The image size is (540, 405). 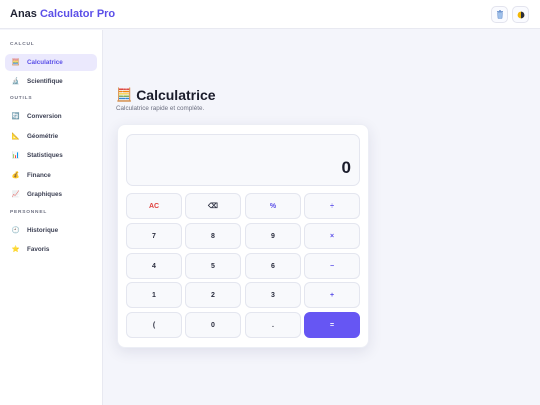 What do you see at coordinates (270, 14) in the screenshot?
I see `app-header: Anas Calculator Pro` at bounding box center [270, 14].